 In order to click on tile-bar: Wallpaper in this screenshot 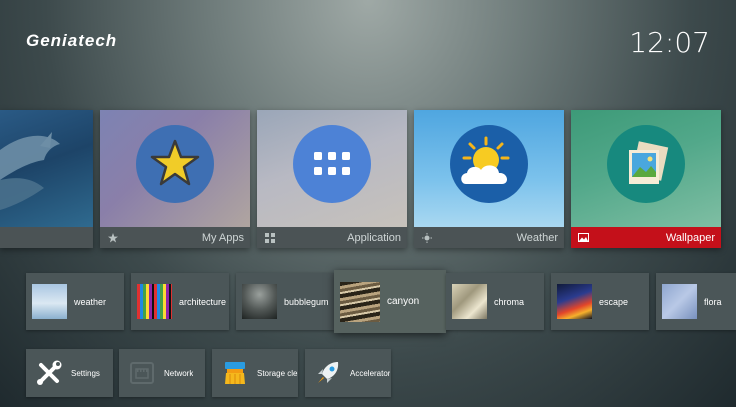, I will do `click(646, 237)`.